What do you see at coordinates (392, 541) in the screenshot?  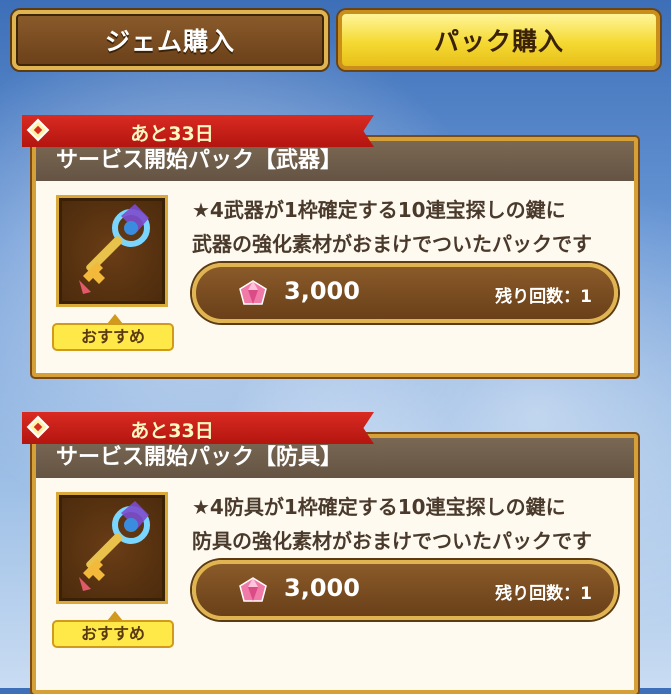 I see `description-line-2: 防具の強化素材がおまけでついたパックです` at bounding box center [392, 541].